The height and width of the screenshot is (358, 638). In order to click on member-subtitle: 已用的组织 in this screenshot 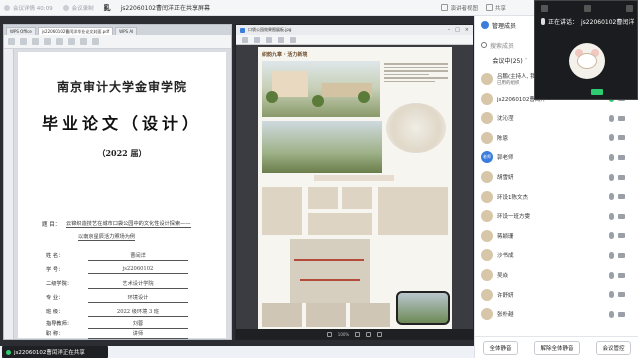, I will do `click(508, 83)`.